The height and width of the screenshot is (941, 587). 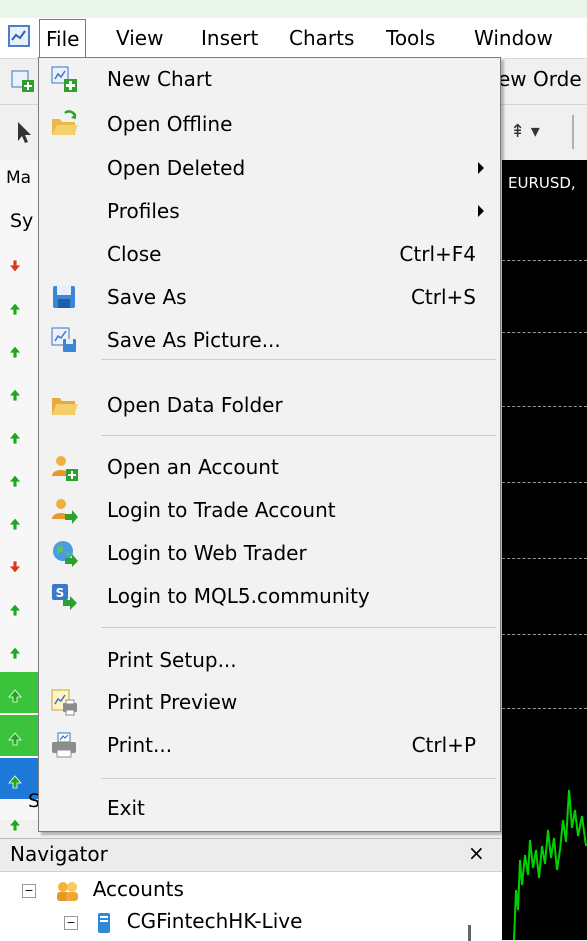 What do you see at coordinates (469, 933) in the screenshot?
I see `navigator-scrollbar` at bounding box center [469, 933].